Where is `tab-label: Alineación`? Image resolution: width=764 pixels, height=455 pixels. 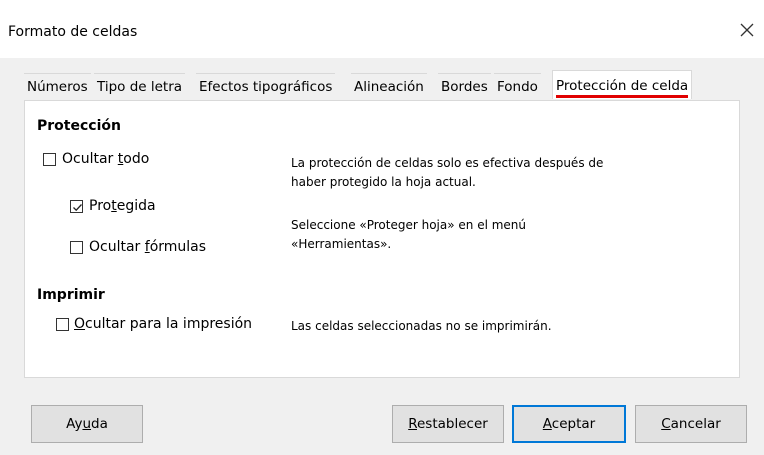
tab-label: Alineación is located at coordinates (389, 87).